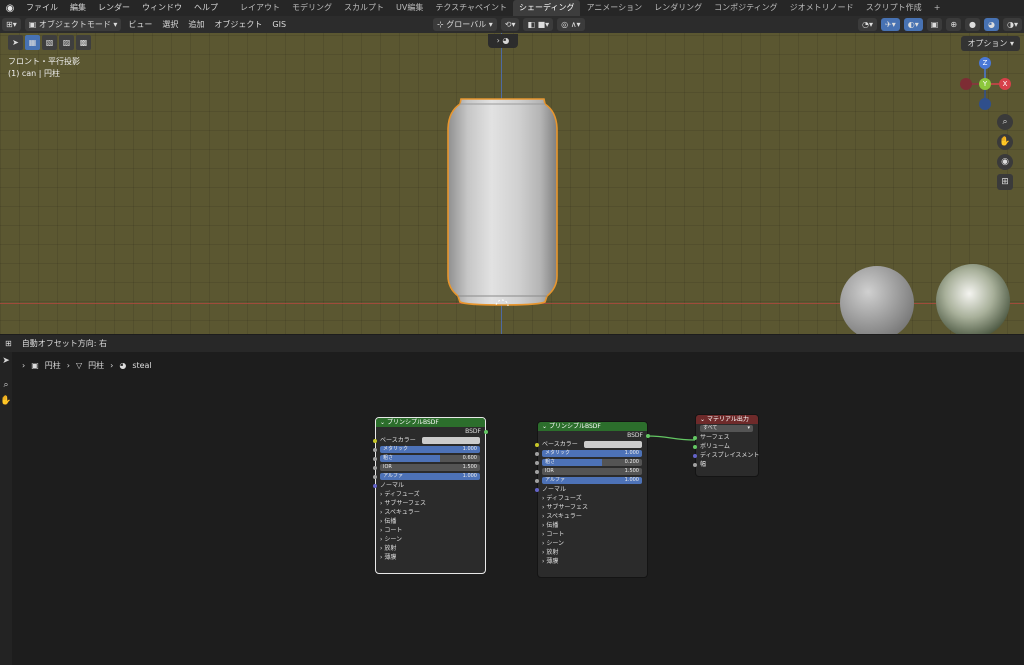 The image size is (1024, 665). I want to click on shading-rendered-icon: ◑▾, so click(1012, 24).